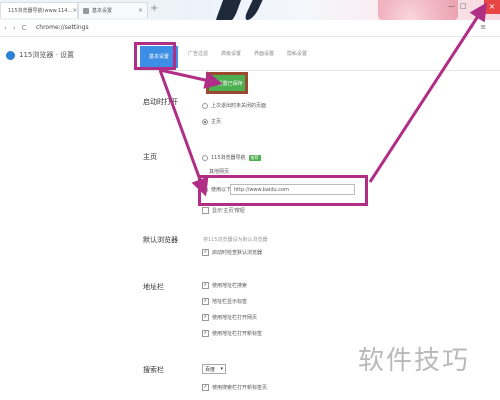 Image resolution: width=500 pixels, height=400 pixels. What do you see at coordinates (477, 27) in the screenshot?
I see `toolbar-icons: ☆ ≡` at bounding box center [477, 27].